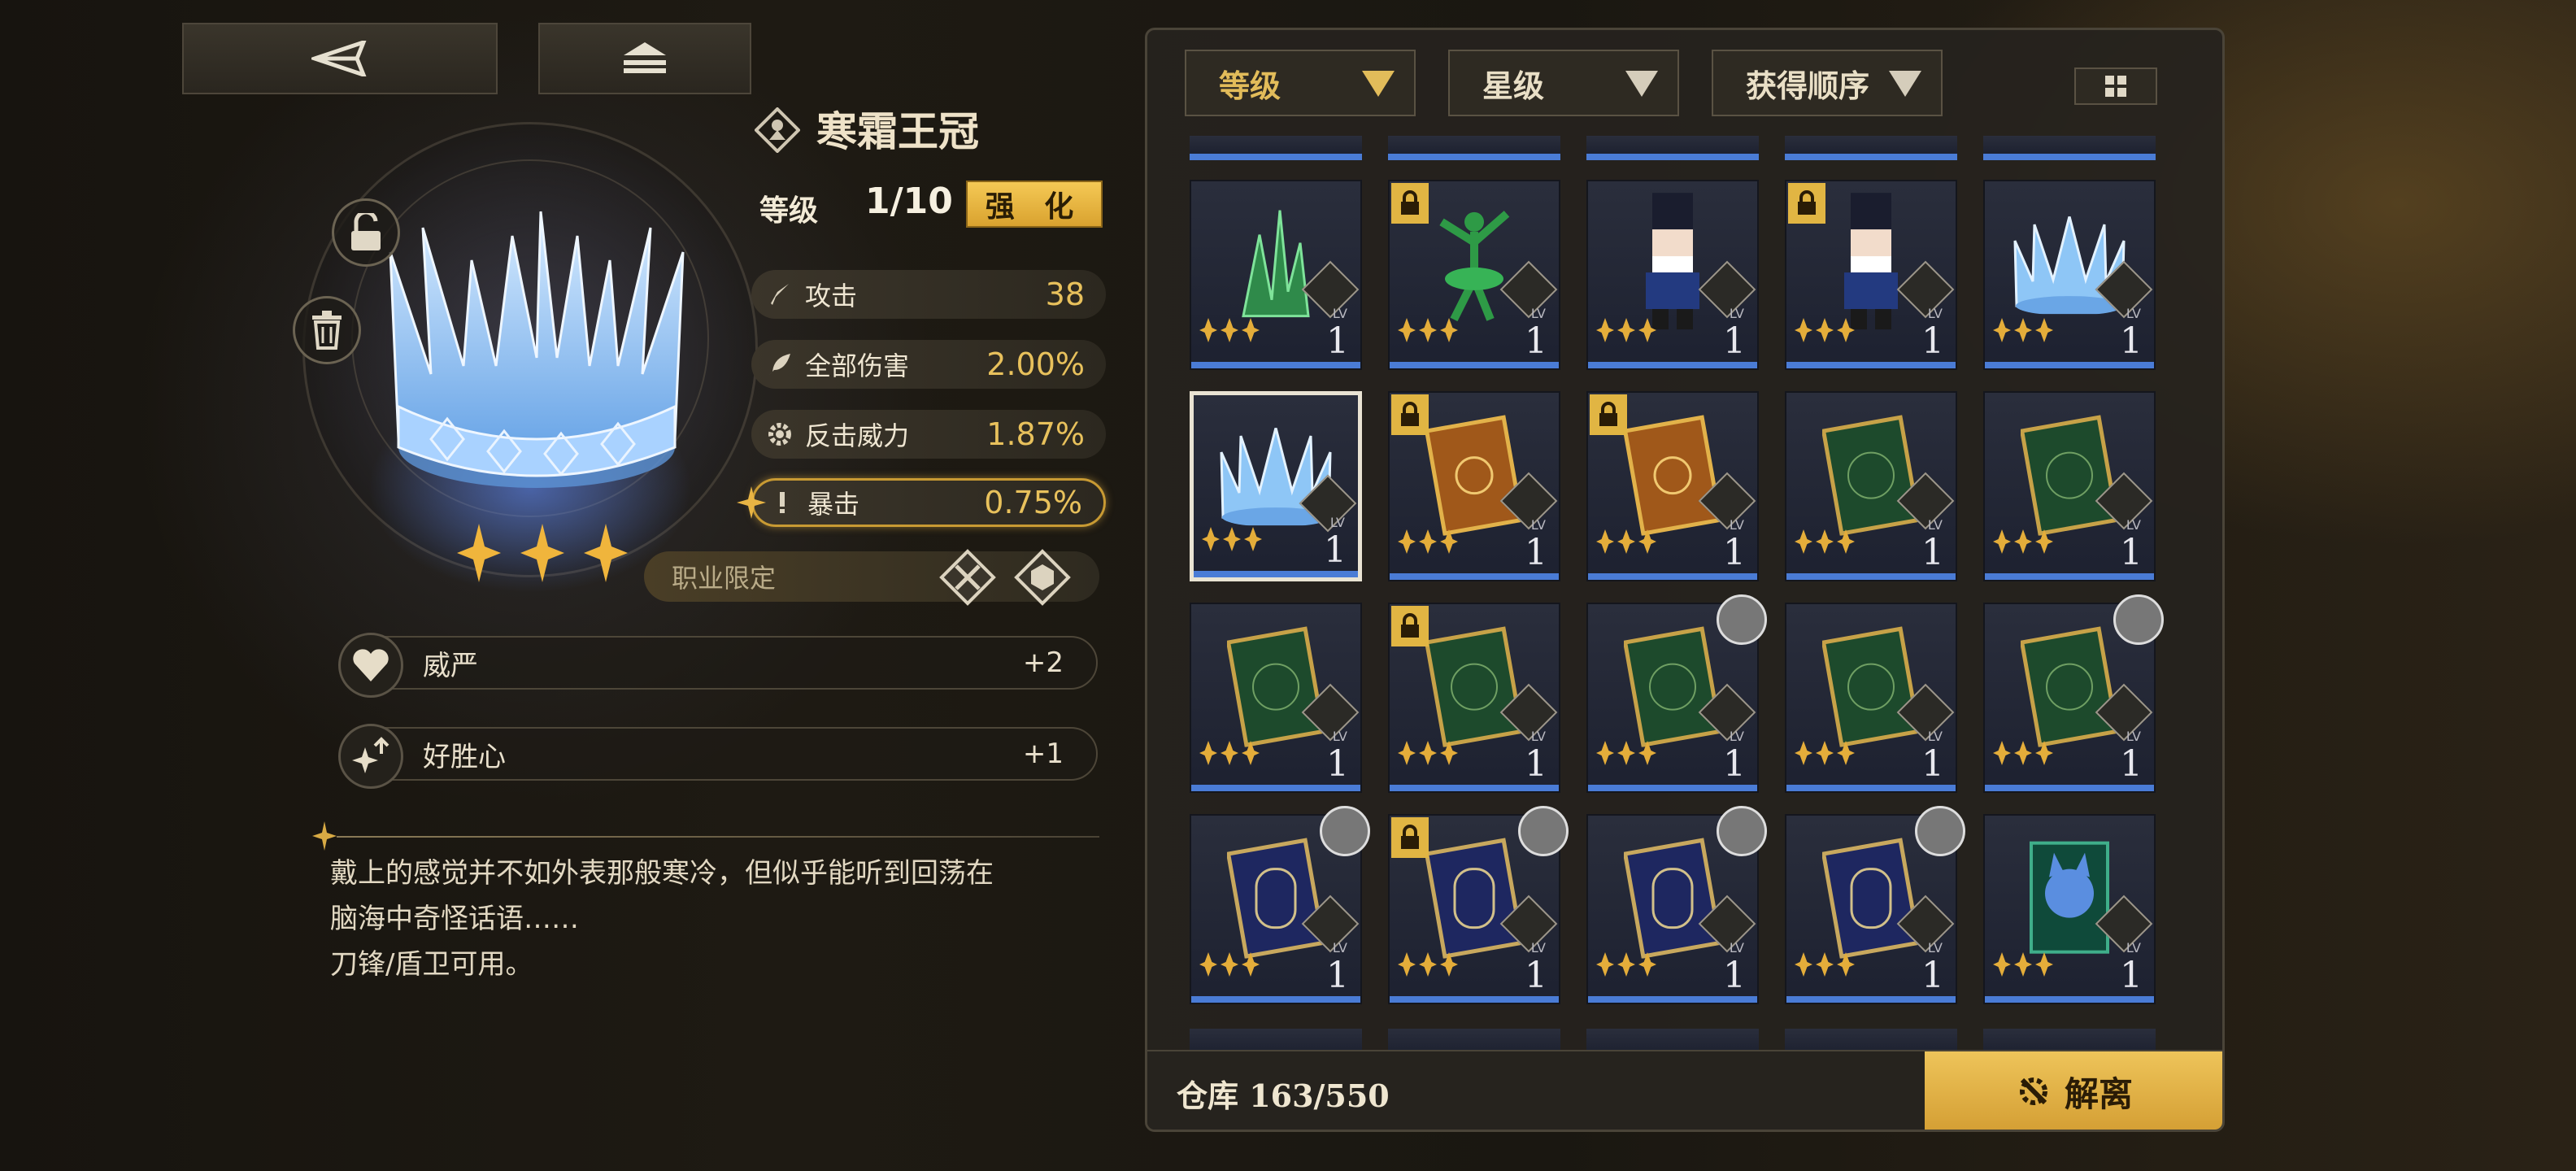  I want to click on grid-view-button, so click(2115, 86).